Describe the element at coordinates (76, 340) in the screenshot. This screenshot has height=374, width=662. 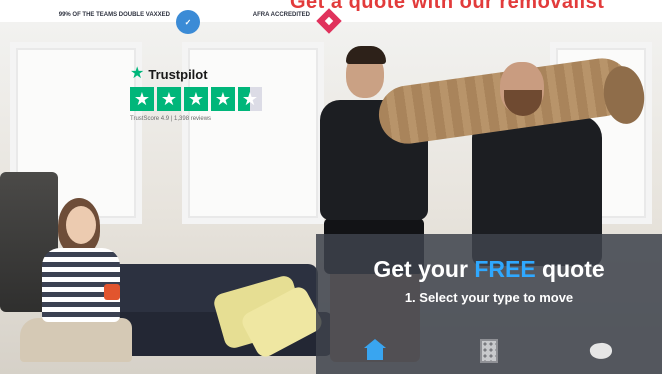
I see `woman-legs` at that location.